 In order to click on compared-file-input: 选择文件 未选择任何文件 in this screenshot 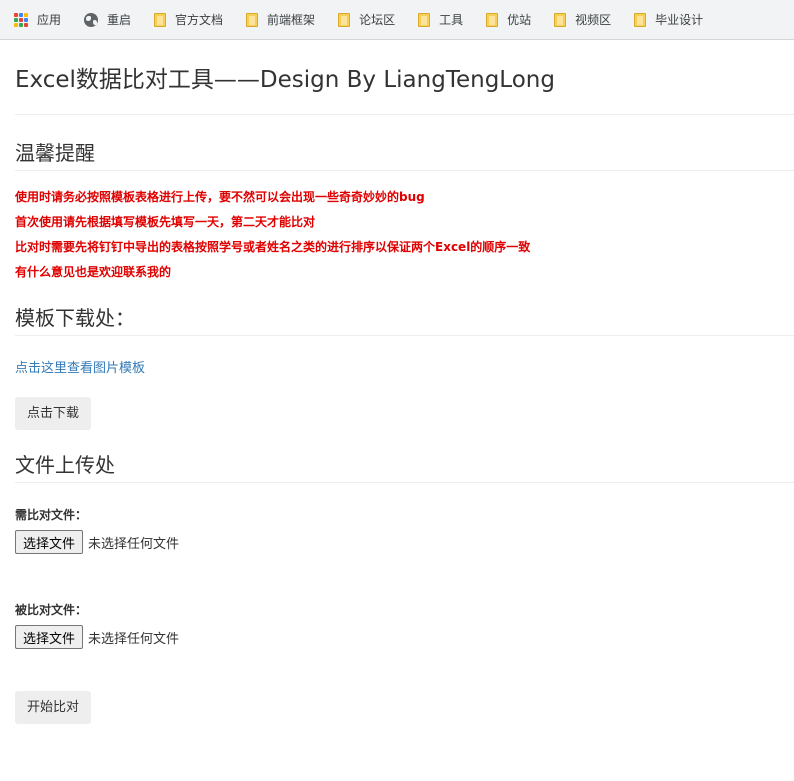, I will do `click(404, 637)`.